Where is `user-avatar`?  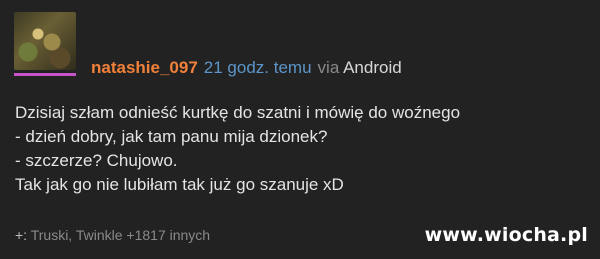 user-avatar is located at coordinates (45, 44).